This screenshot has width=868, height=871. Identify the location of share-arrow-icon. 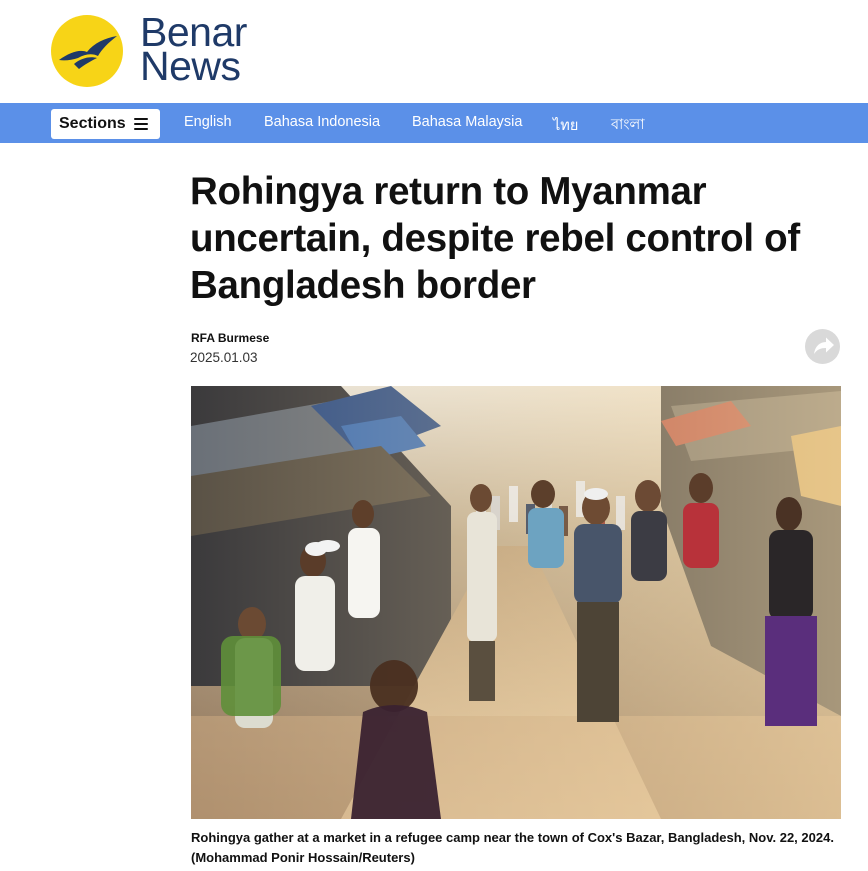
(824, 345).